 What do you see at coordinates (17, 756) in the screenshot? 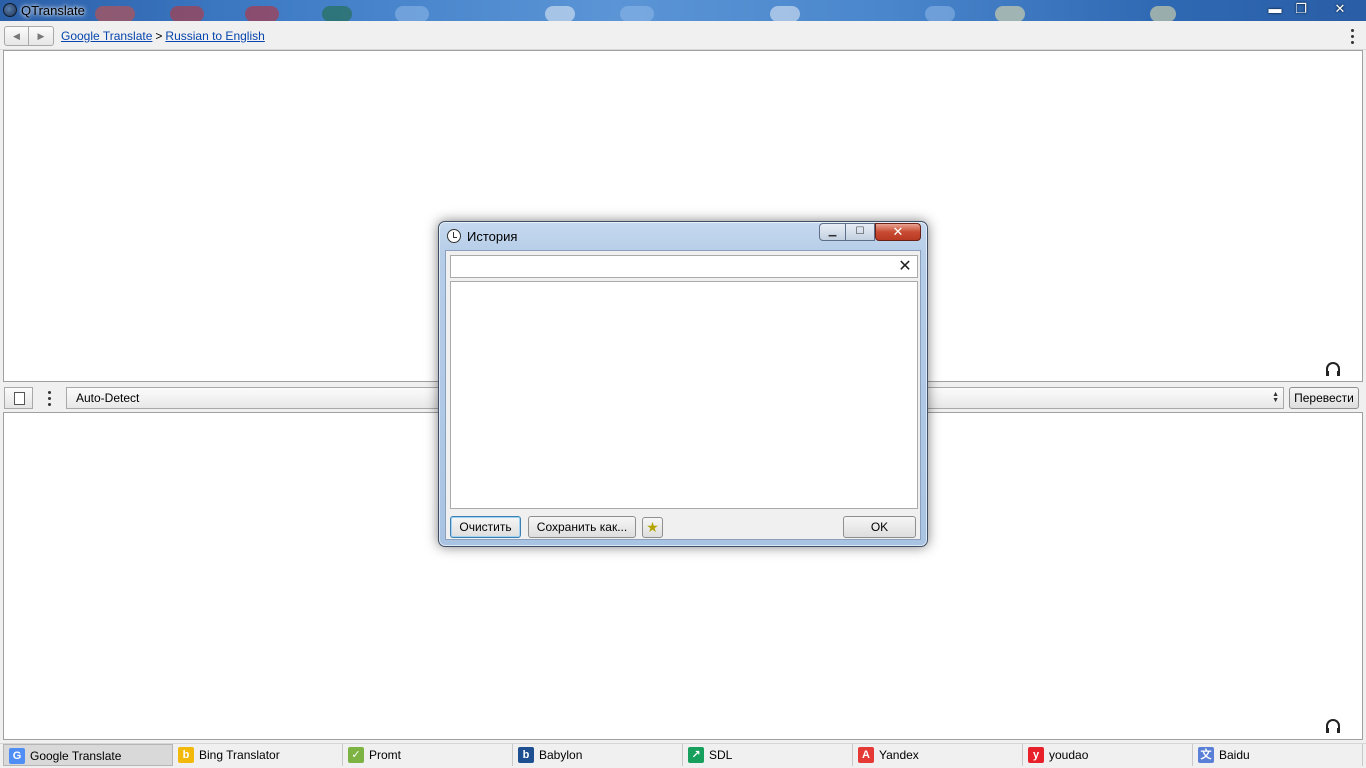
I see `google-icon: G` at bounding box center [17, 756].